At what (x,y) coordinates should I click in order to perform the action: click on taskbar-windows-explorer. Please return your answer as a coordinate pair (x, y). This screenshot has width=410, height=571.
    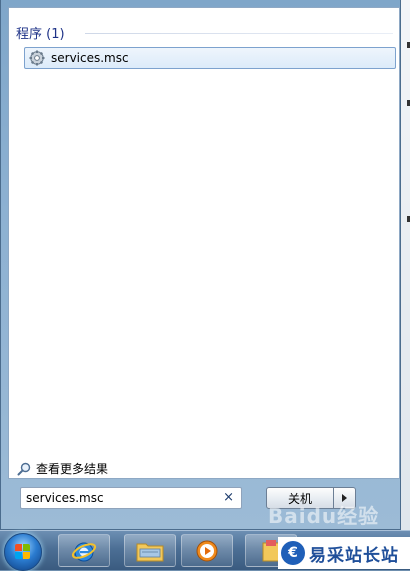
    Looking at the image, I should click on (150, 550).